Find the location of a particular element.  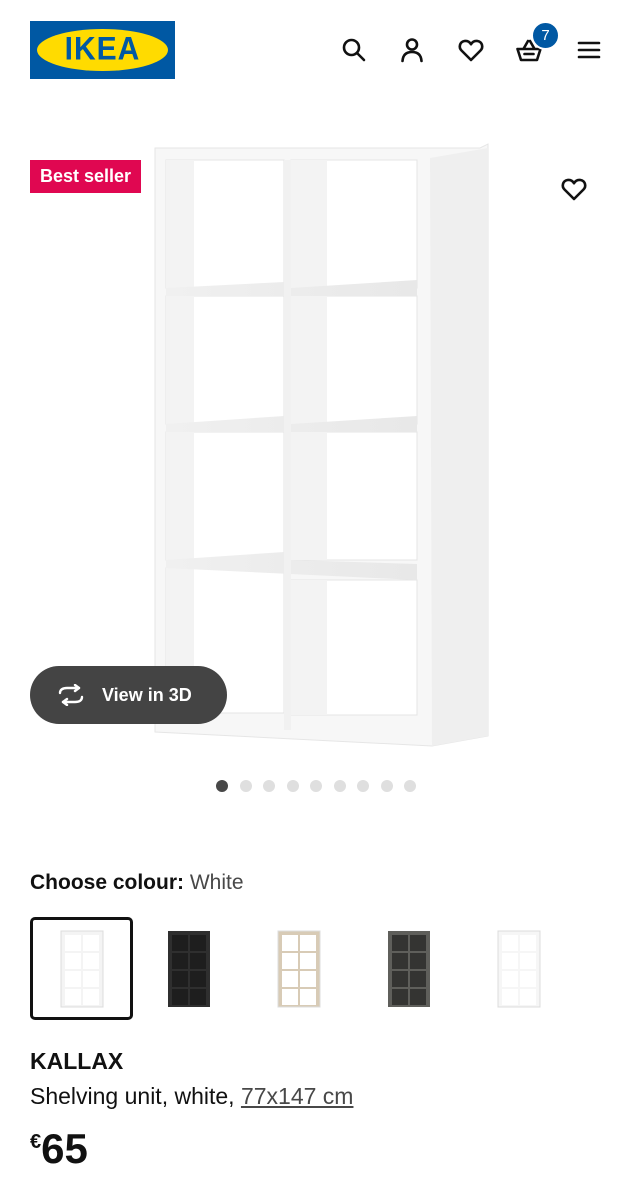

swatch-high-gloss-white is located at coordinates (518, 968).